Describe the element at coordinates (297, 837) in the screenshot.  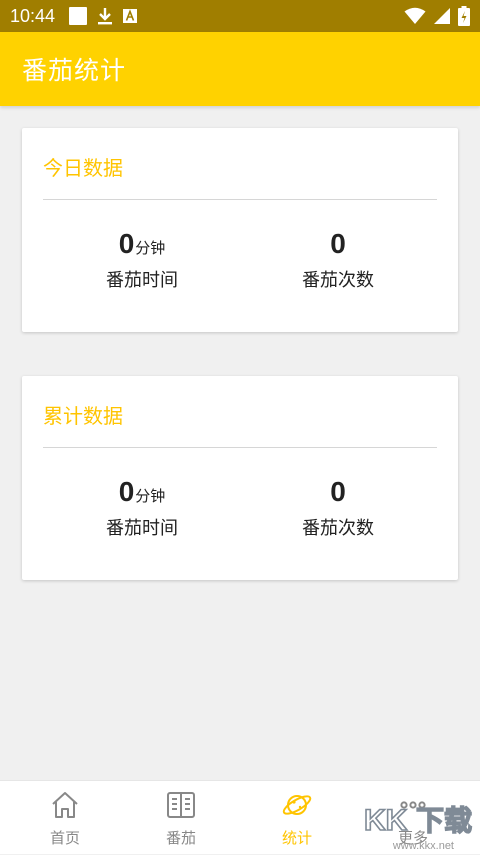
I see `nav-label: 统计` at that location.